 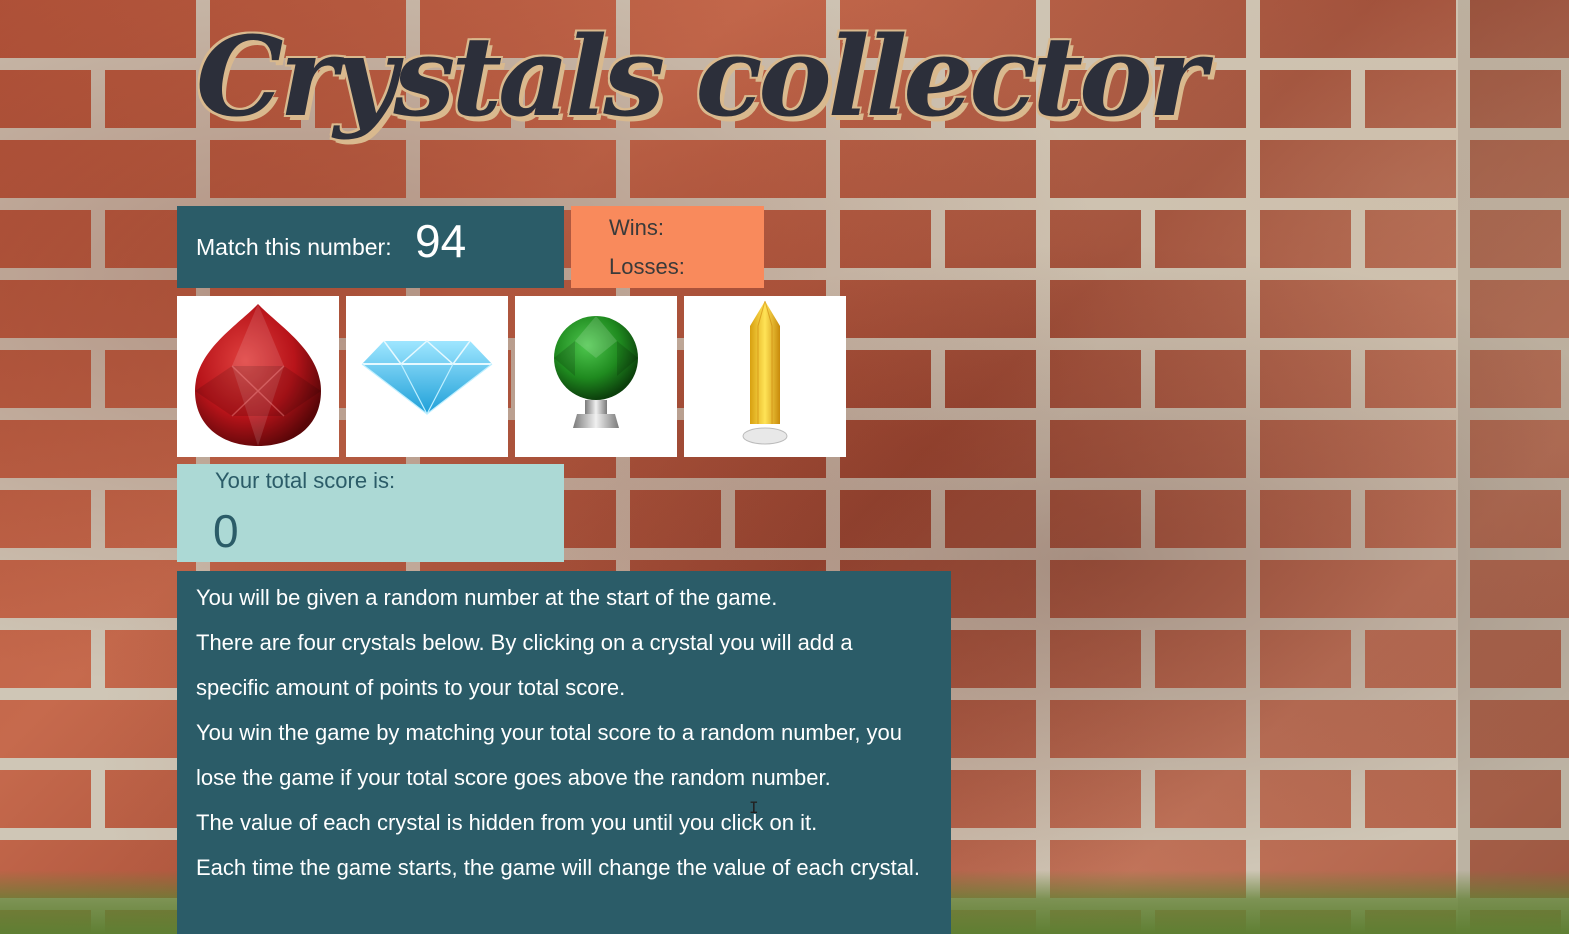 What do you see at coordinates (667, 247) in the screenshot?
I see `wins-losses-panel: Wins: Losses:` at bounding box center [667, 247].